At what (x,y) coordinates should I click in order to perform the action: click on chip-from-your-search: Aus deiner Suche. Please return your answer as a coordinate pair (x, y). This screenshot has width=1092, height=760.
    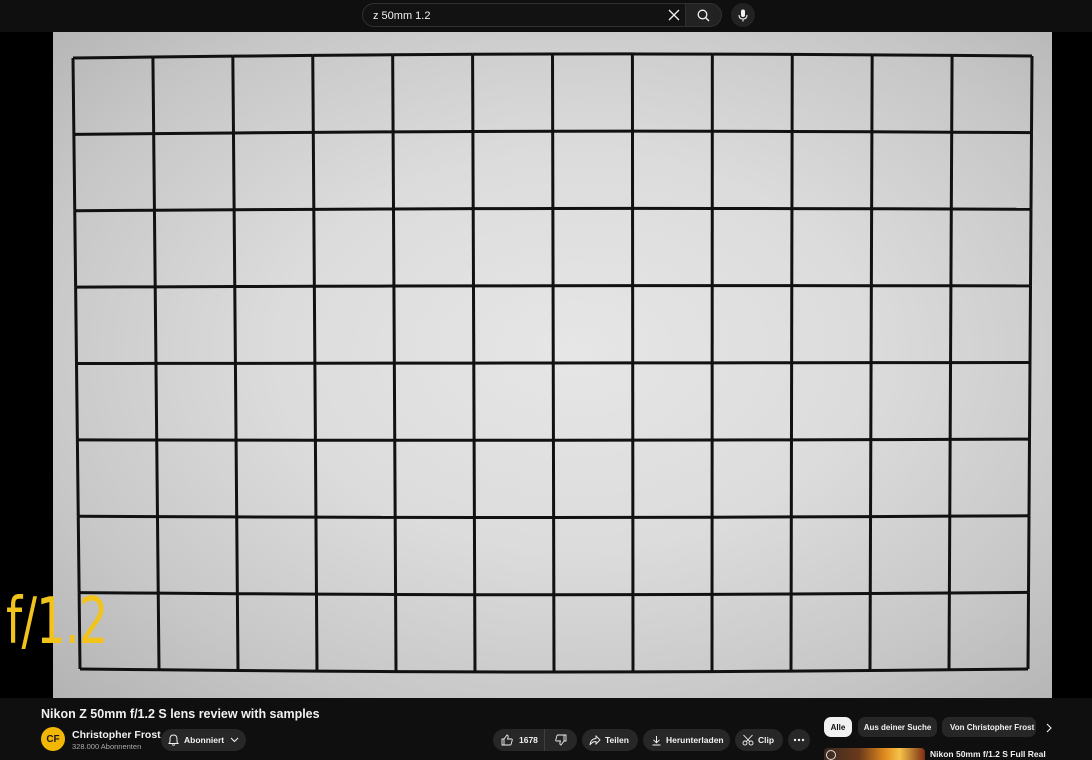
    Looking at the image, I should click on (897, 727).